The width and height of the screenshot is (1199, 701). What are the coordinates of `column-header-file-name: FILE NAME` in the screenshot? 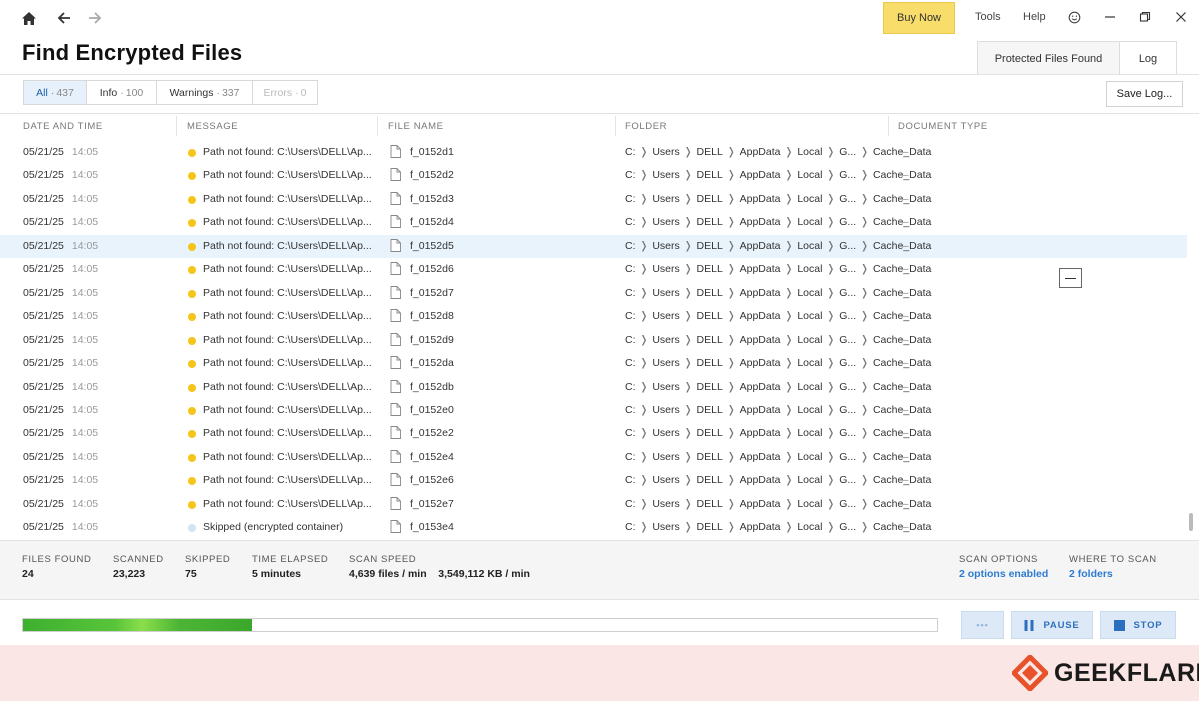 It's located at (416, 126).